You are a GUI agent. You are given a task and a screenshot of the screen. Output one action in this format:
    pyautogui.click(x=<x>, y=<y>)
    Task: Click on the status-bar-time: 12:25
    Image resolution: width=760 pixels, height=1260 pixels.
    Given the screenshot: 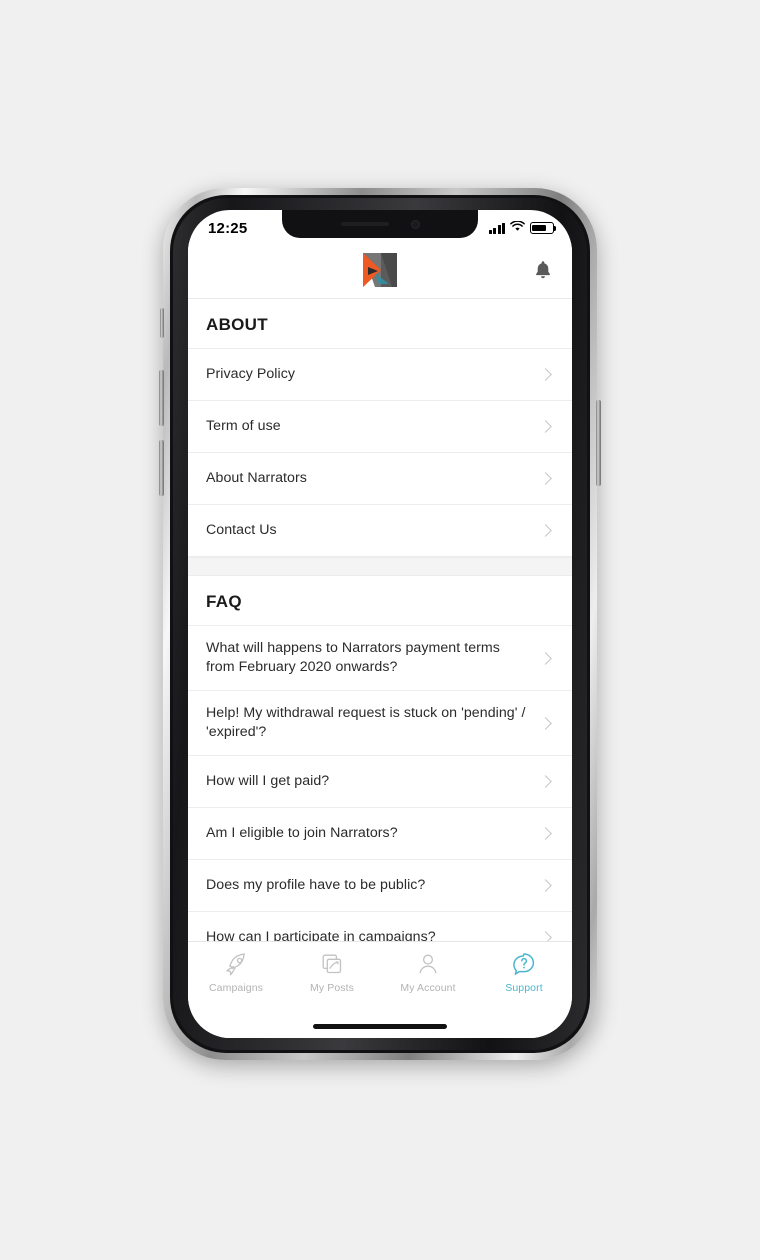 What is the action you would take?
    pyautogui.click(x=228, y=228)
    